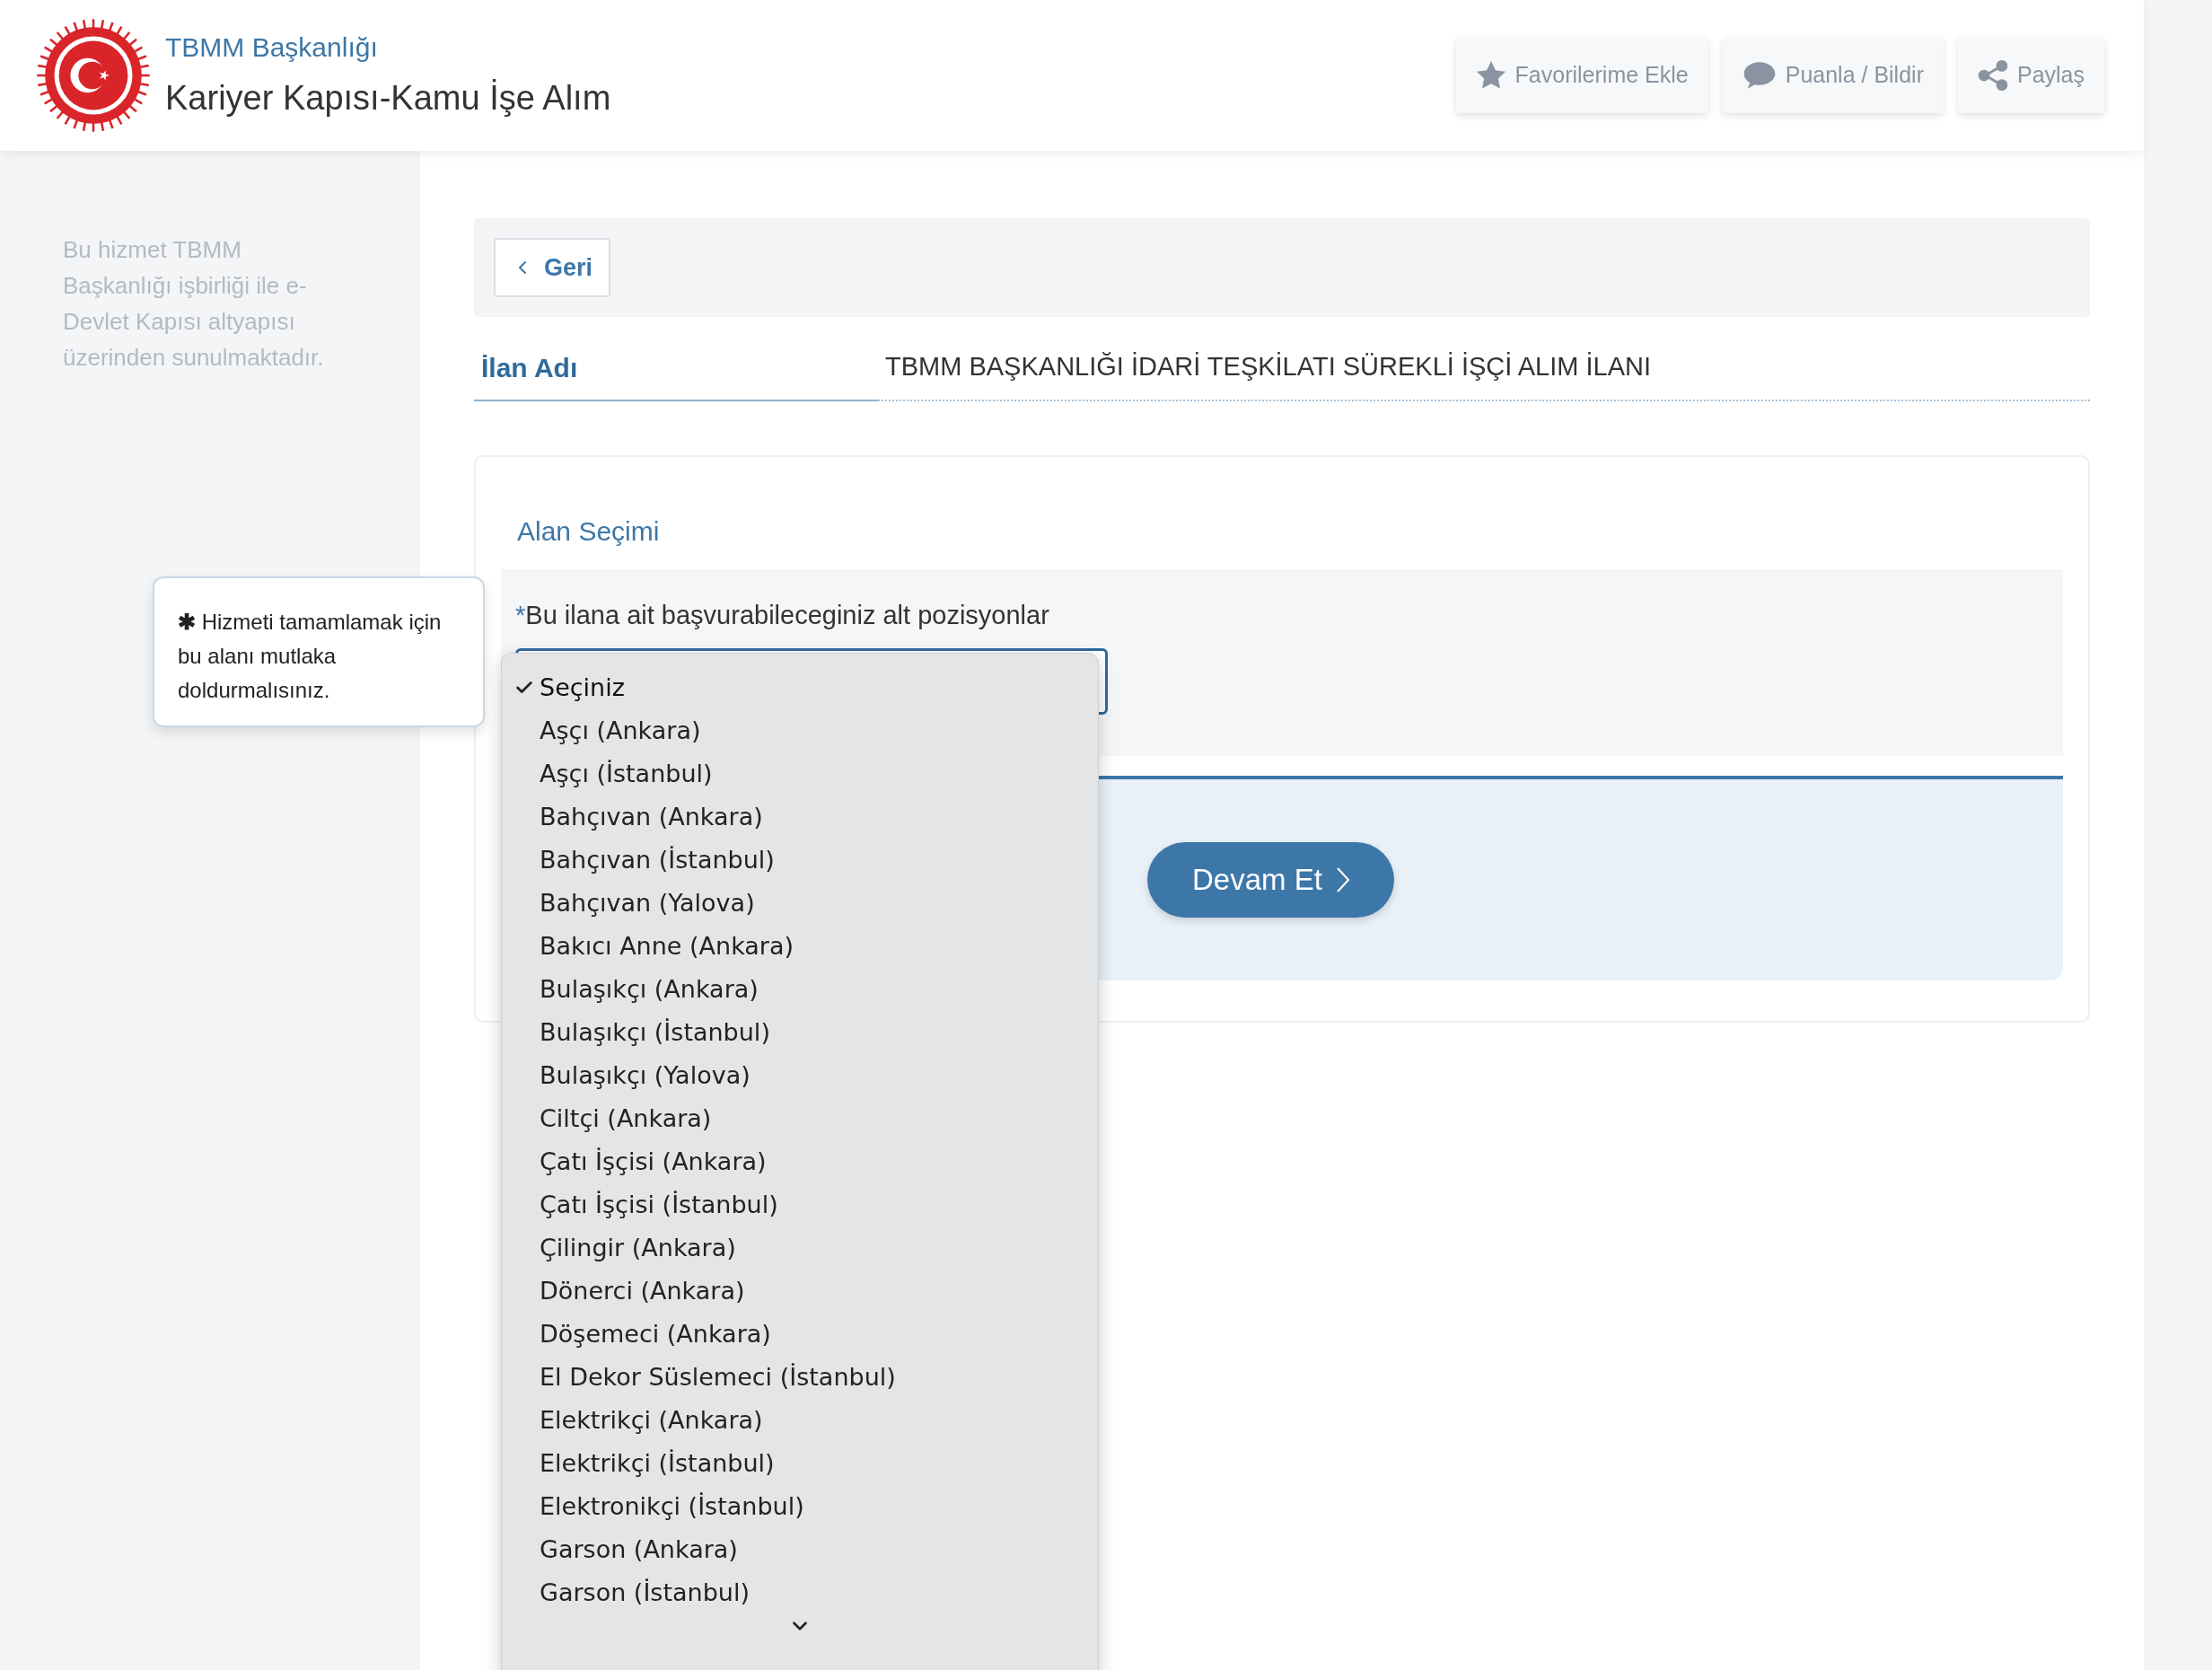 This screenshot has width=2212, height=1670. Describe the element at coordinates (676, 374) in the screenshot. I see `listing-label: İlan Adı` at that location.